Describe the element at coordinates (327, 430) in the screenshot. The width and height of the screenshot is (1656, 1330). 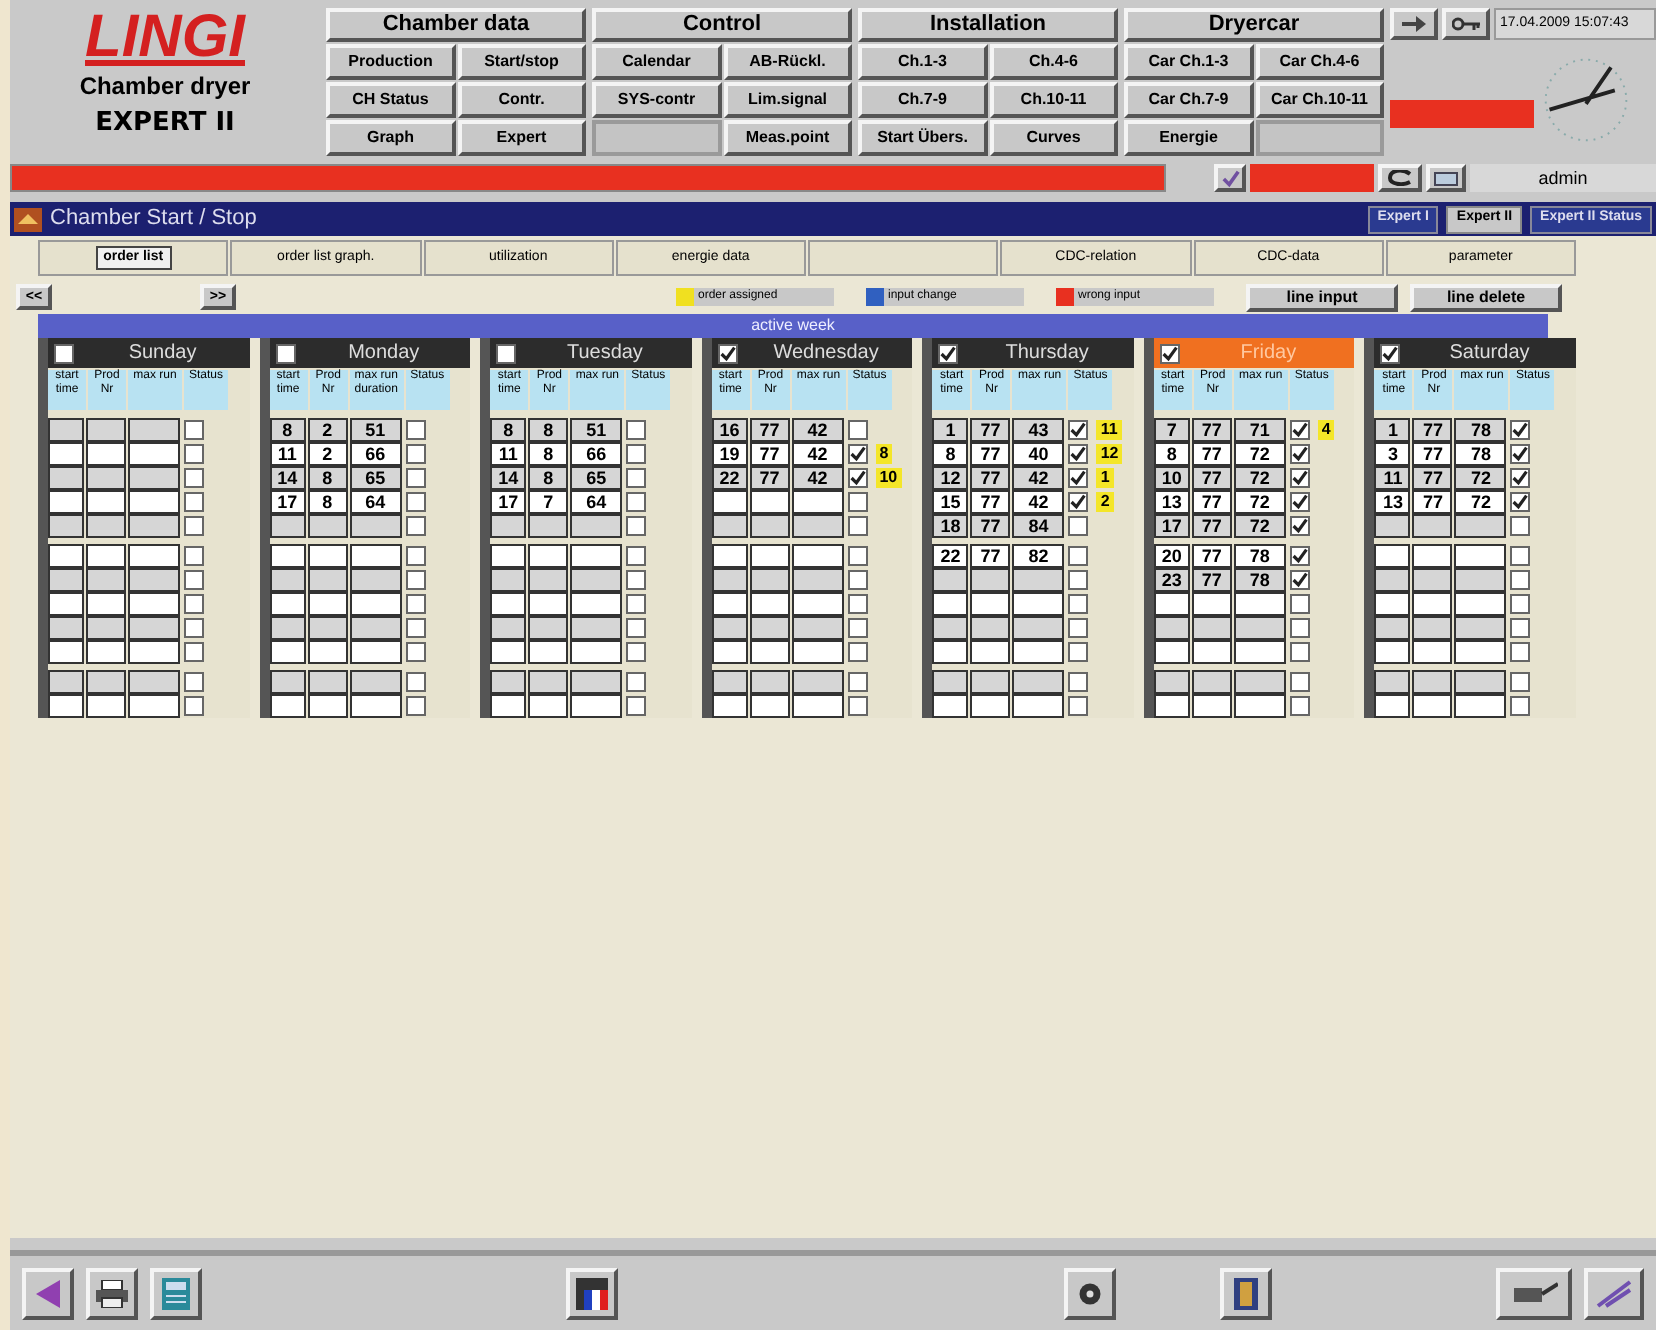
I see `table-cell: 2` at that location.